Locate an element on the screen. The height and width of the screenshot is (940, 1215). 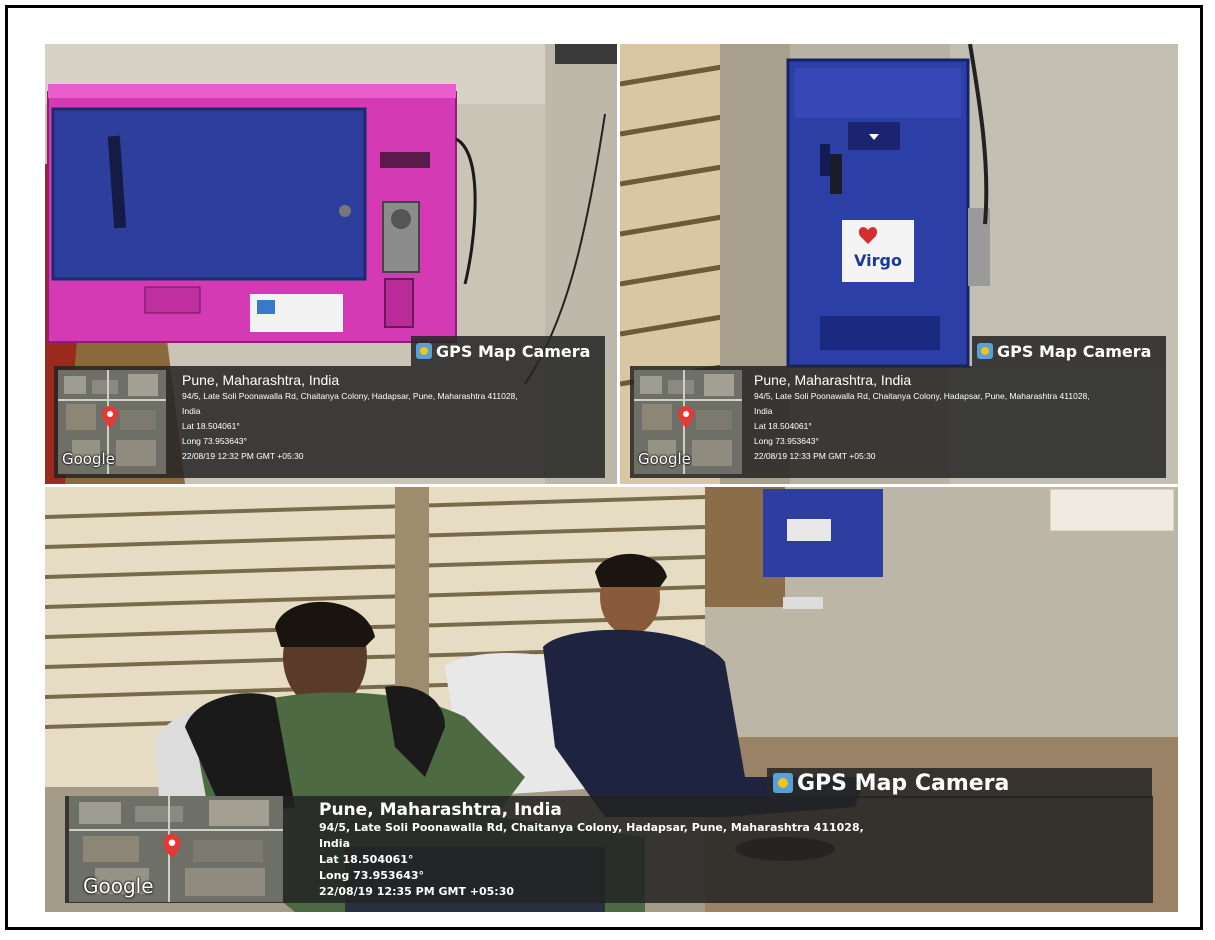
timestamp: 22/08/19 12:35 PM GMT +05:30 is located at coordinates (417, 891).